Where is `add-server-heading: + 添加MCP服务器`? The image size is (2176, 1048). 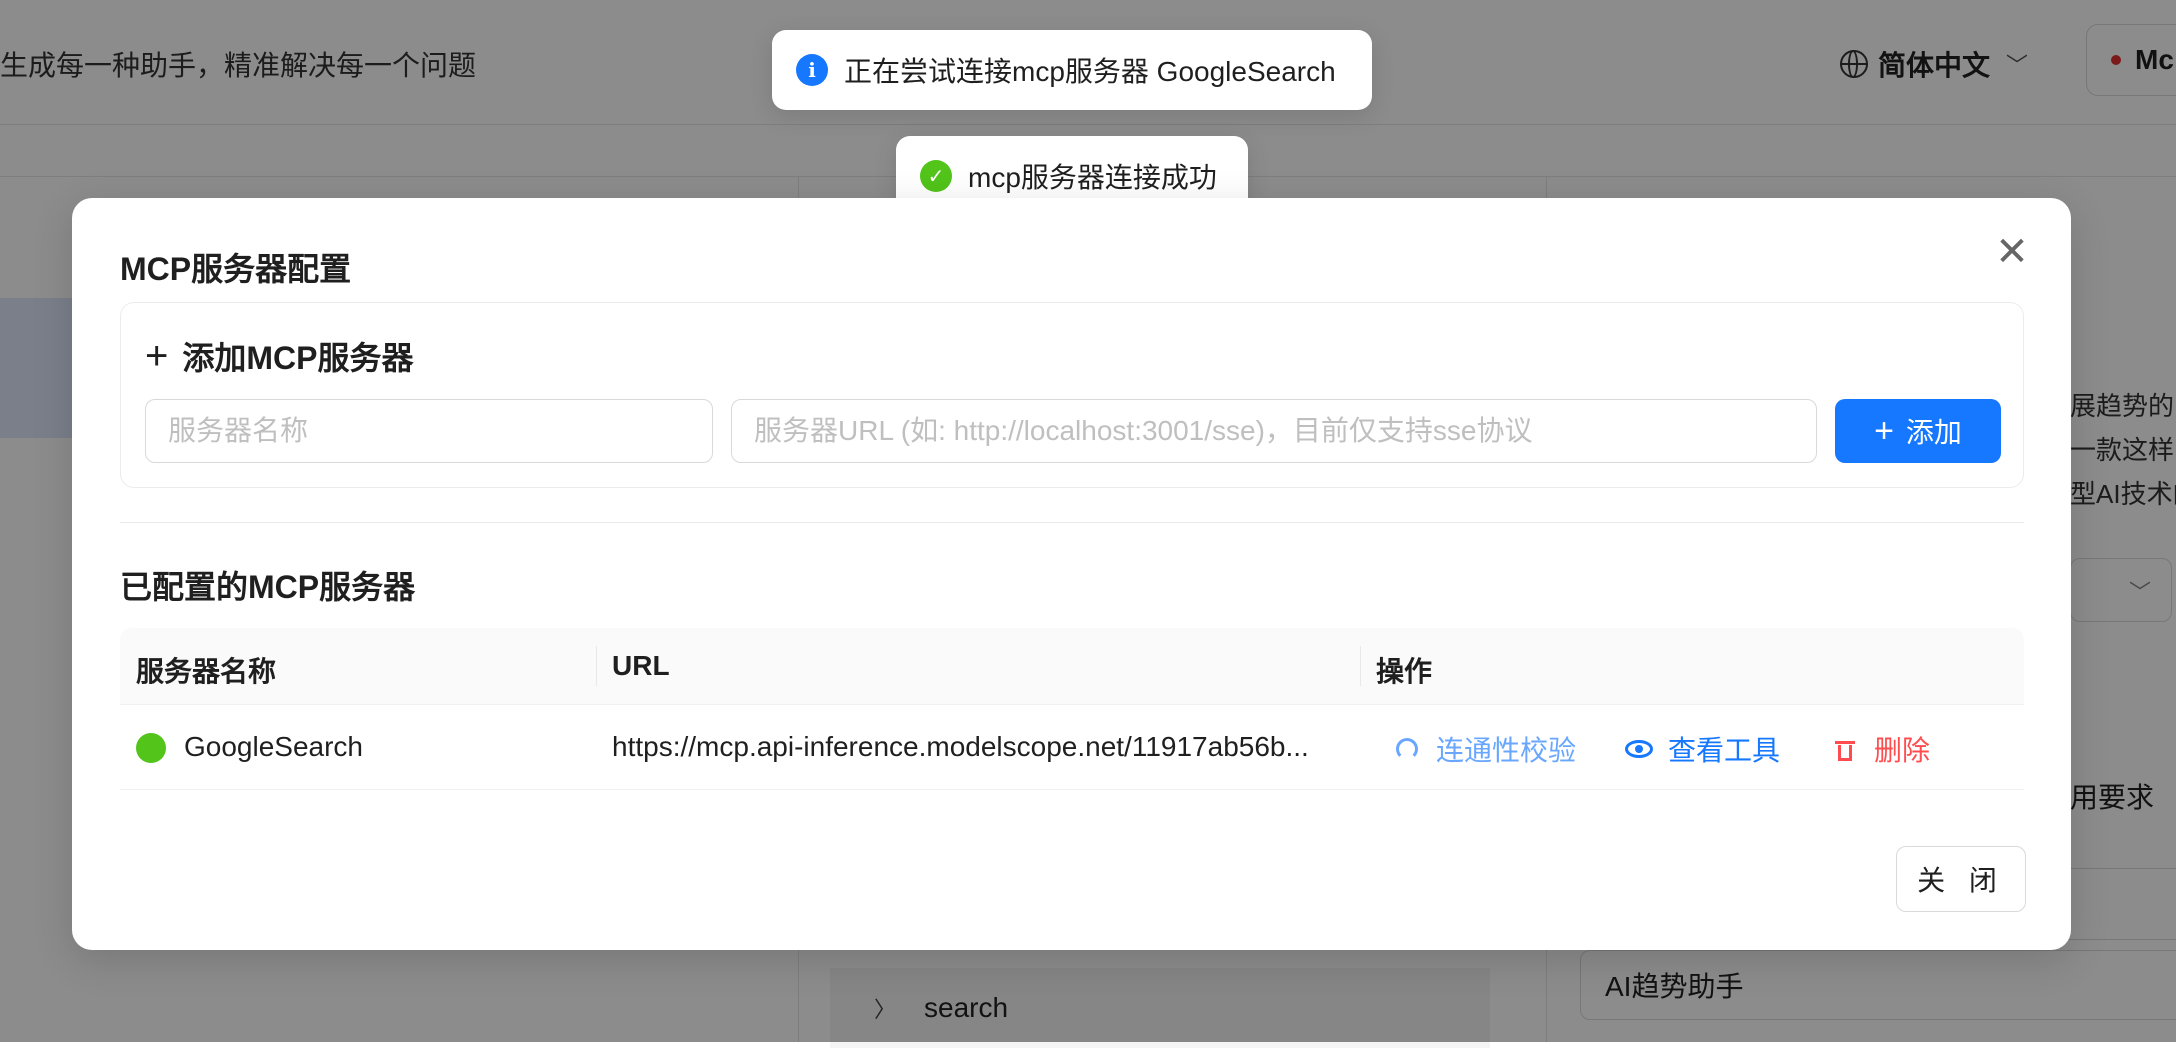 add-server-heading: + 添加MCP服务器 is located at coordinates (279, 356).